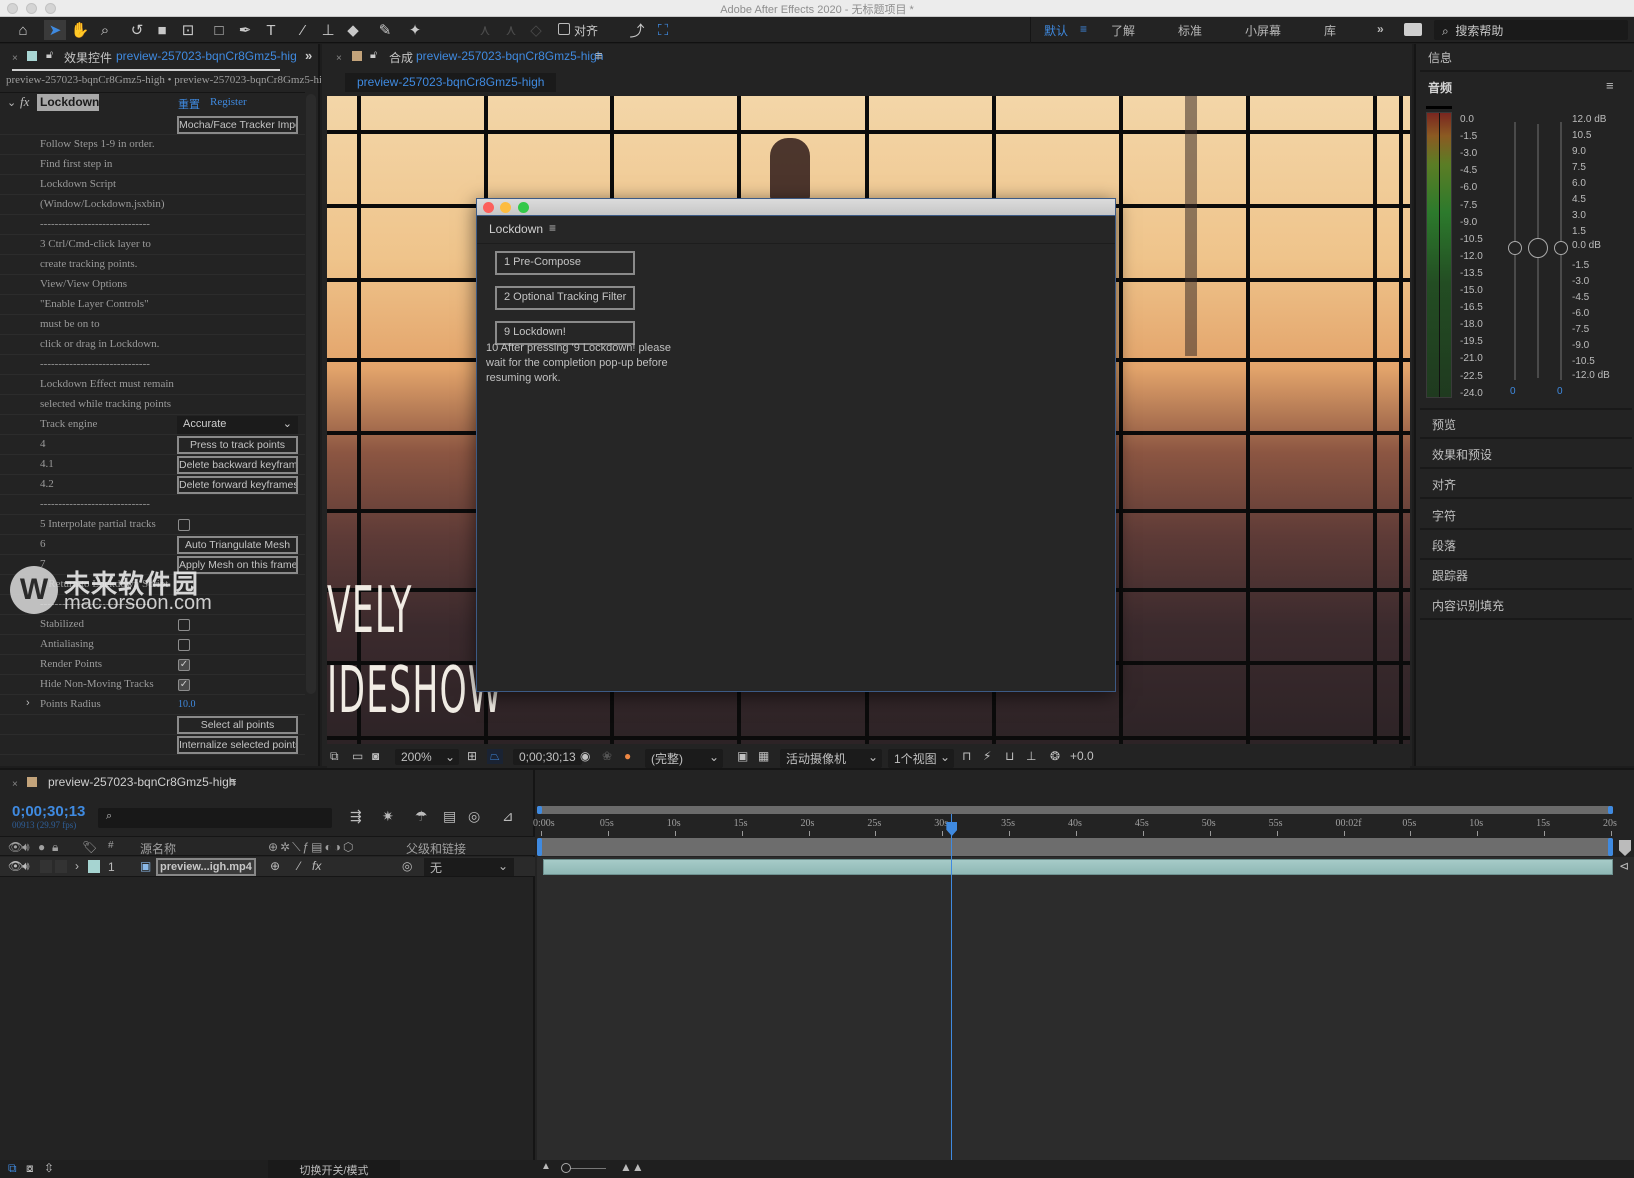 The image size is (1634, 1178). I want to click on close-window-button, so click(488, 207).